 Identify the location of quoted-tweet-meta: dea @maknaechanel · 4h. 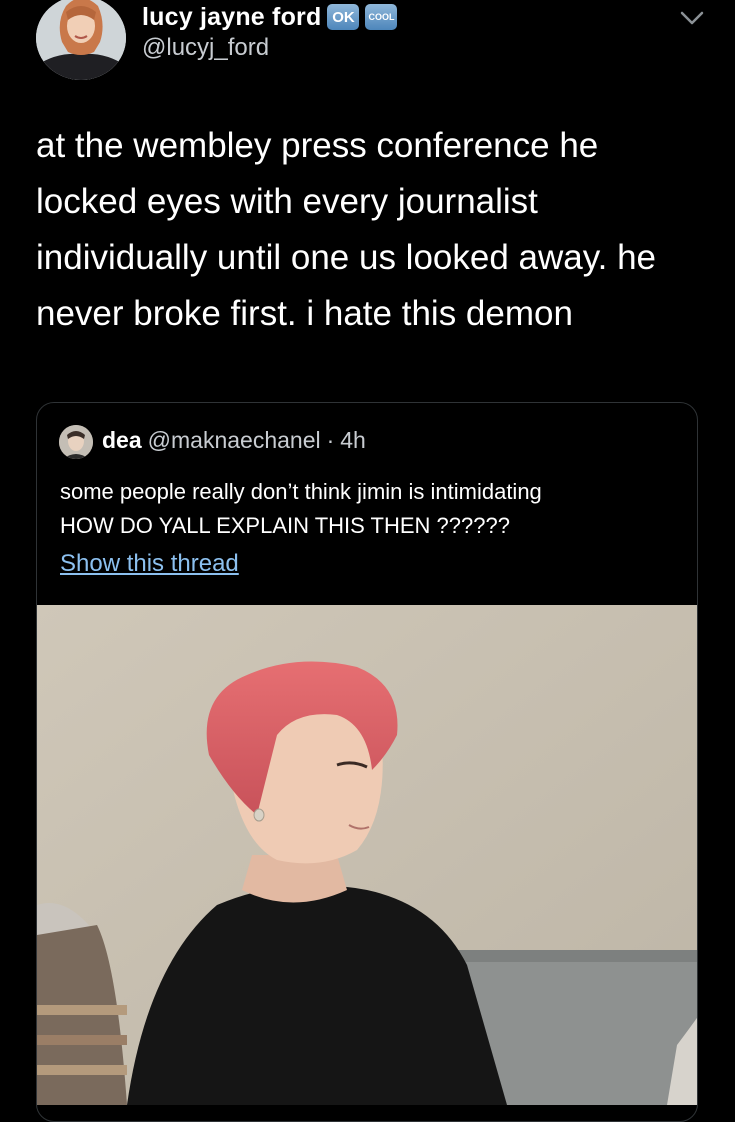
(234, 440).